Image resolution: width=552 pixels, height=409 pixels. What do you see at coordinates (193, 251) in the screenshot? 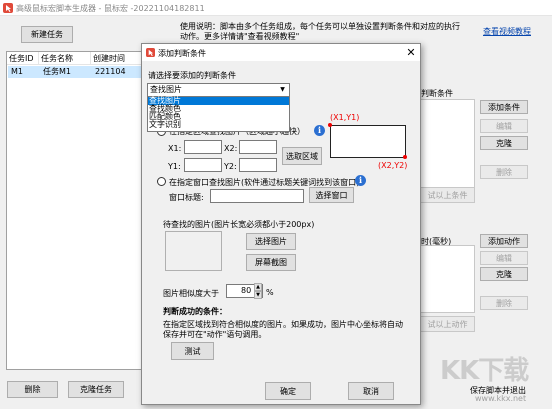
I see `image-preview-box` at bounding box center [193, 251].